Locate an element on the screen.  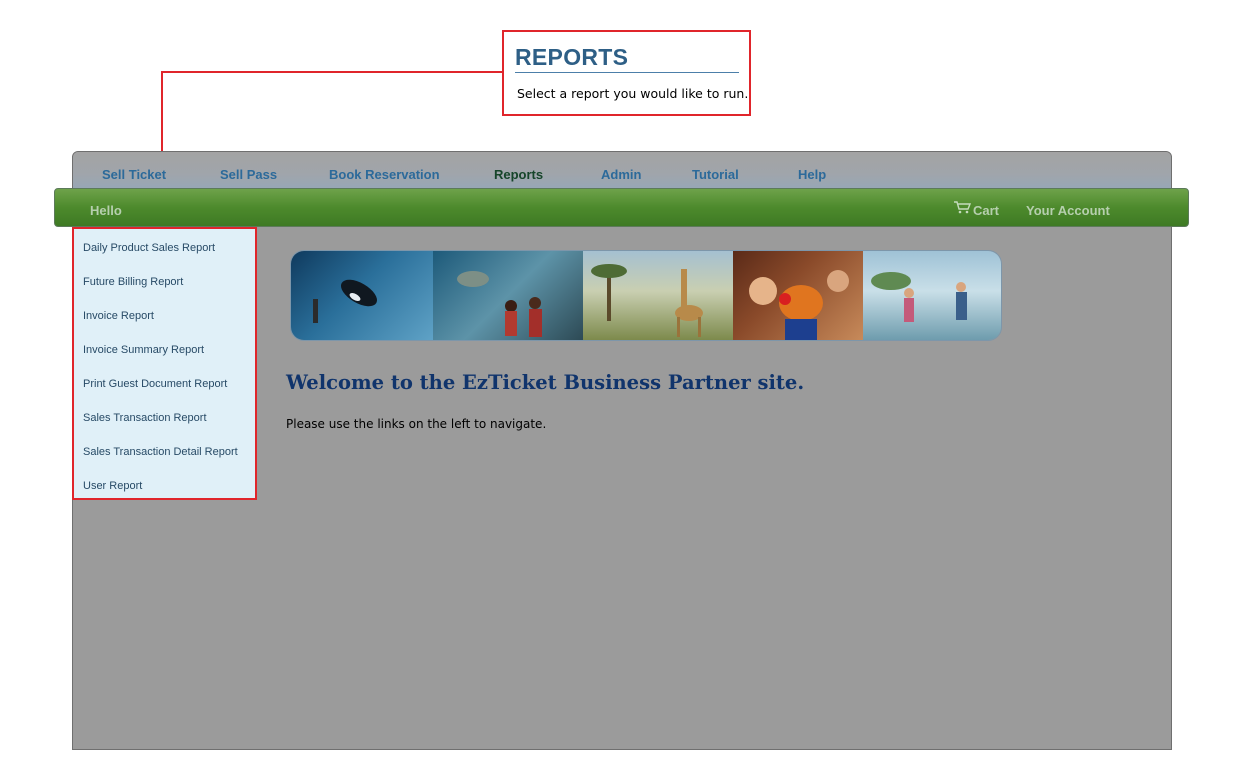
menu-item-sales-transaction-report: Sales Transaction Report is located at coordinates (145, 418).